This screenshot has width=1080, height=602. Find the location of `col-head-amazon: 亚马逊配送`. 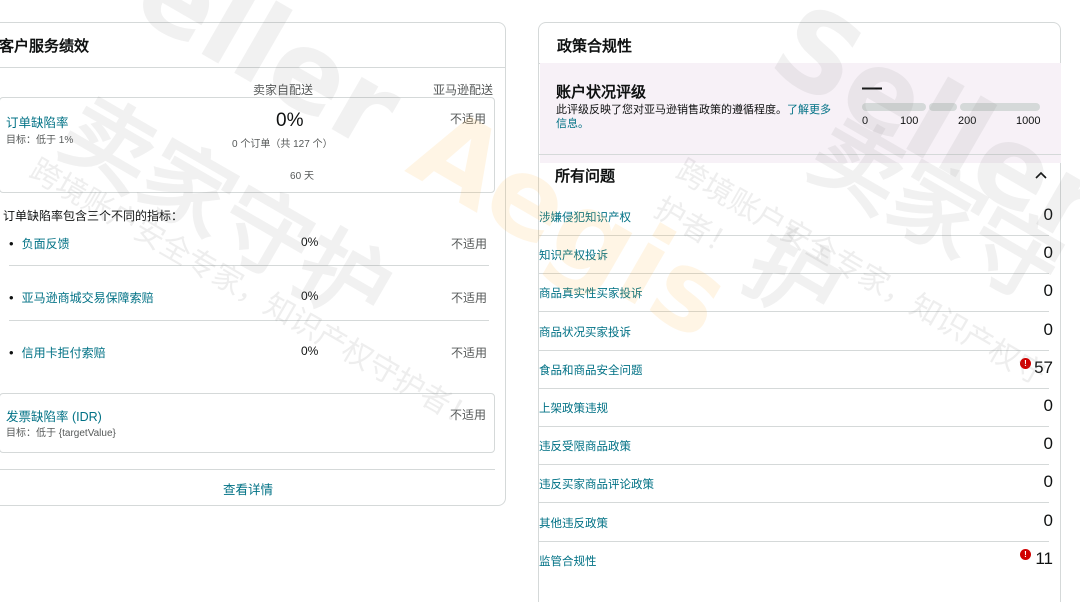

col-head-amazon: 亚马逊配送 is located at coordinates (463, 90).